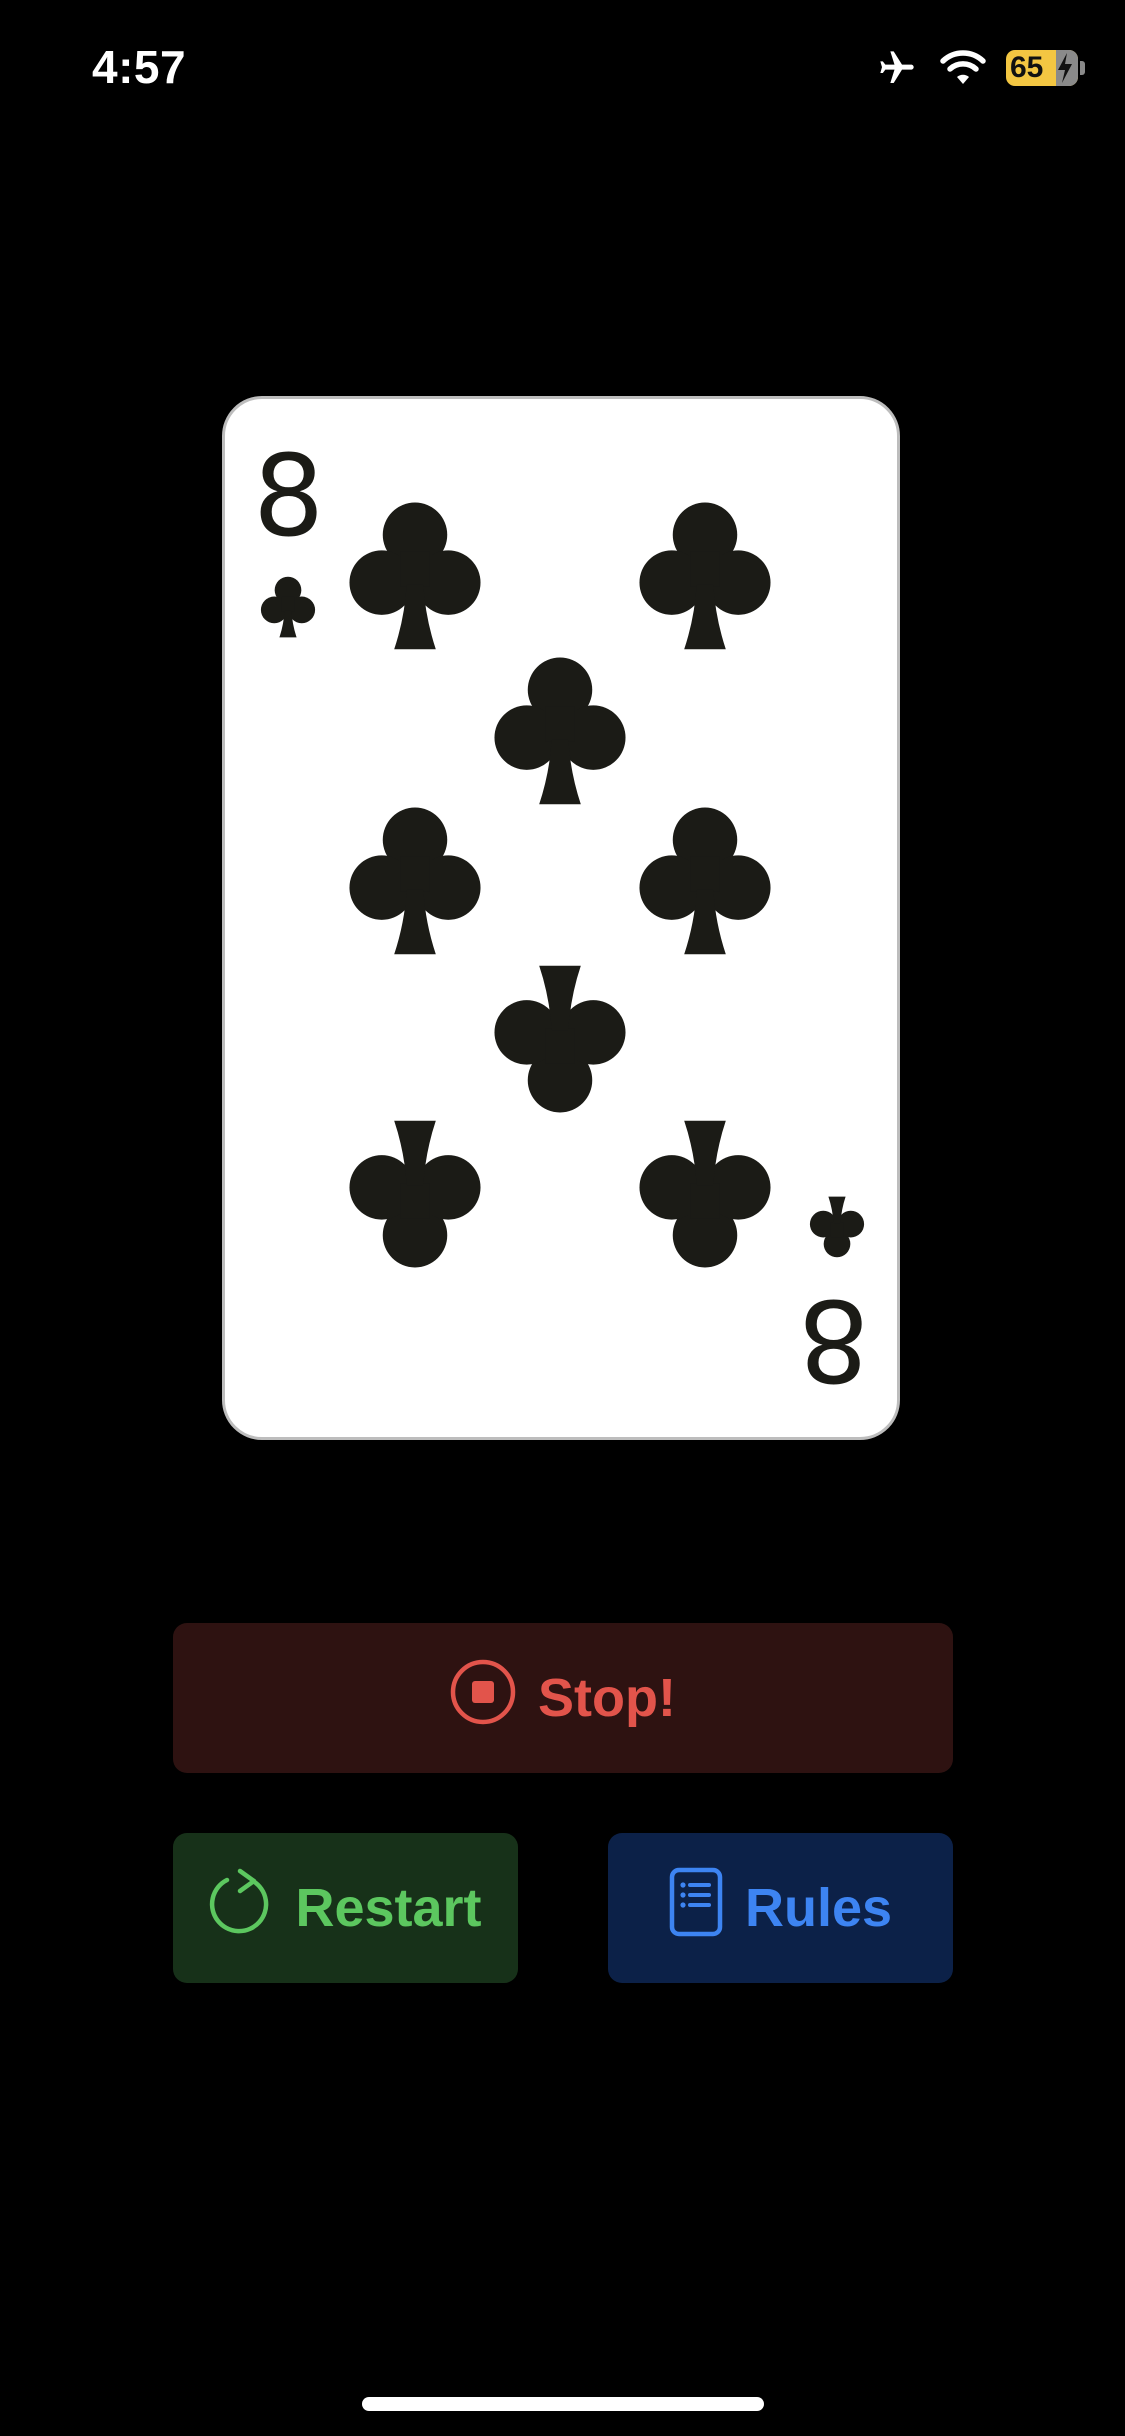 The image size is (1125, 2436). I want to click on stop-circle-icon, so click(483, 1698).